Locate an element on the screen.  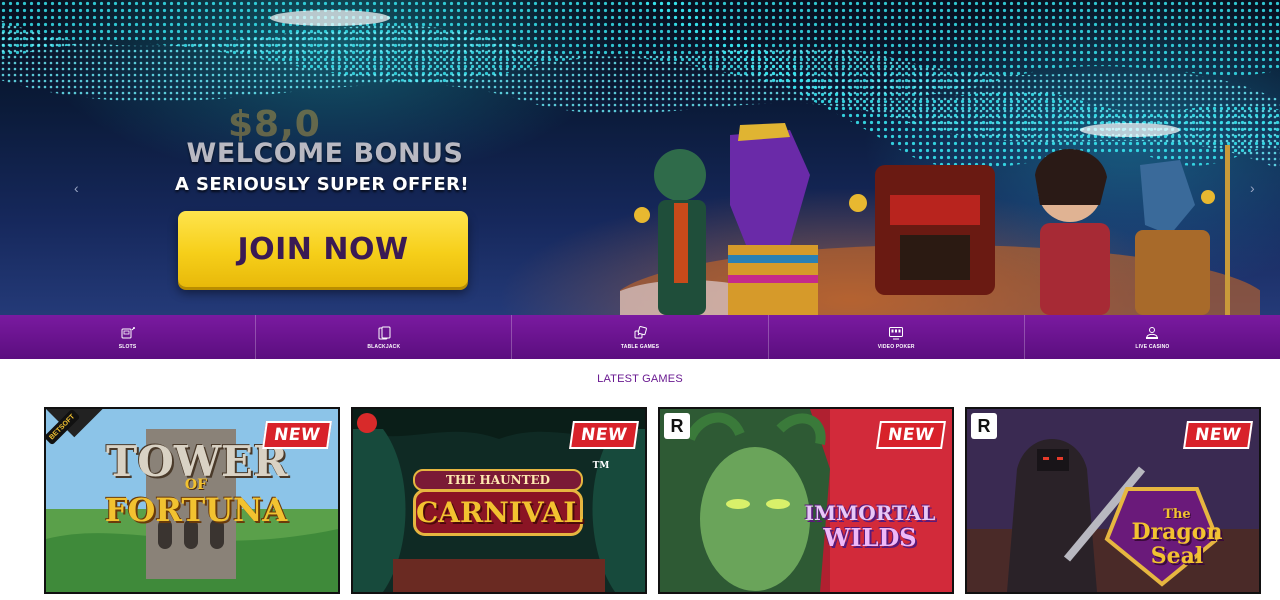
category-label: LIVE CASINO is located at coordinates (1152, 346).